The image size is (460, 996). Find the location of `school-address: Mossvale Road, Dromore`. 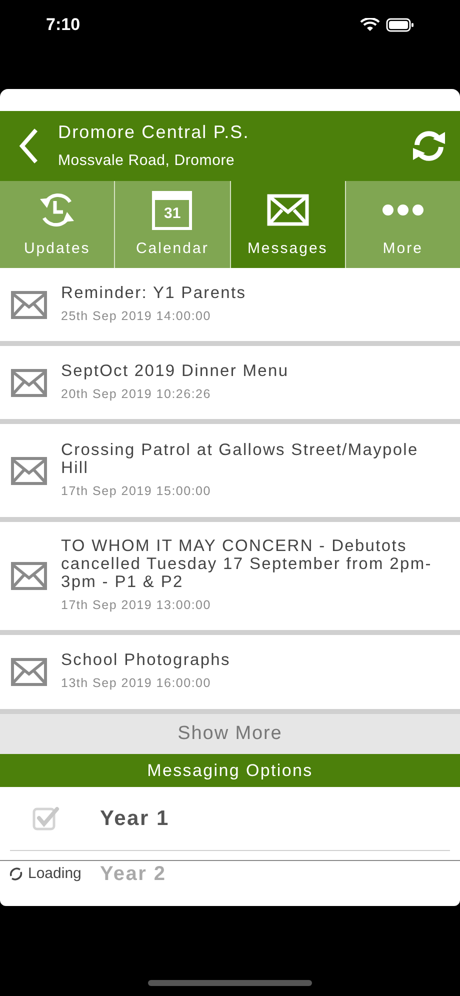

school-address: Mossvale Road, Dromore is located at coordinates (147, 161).